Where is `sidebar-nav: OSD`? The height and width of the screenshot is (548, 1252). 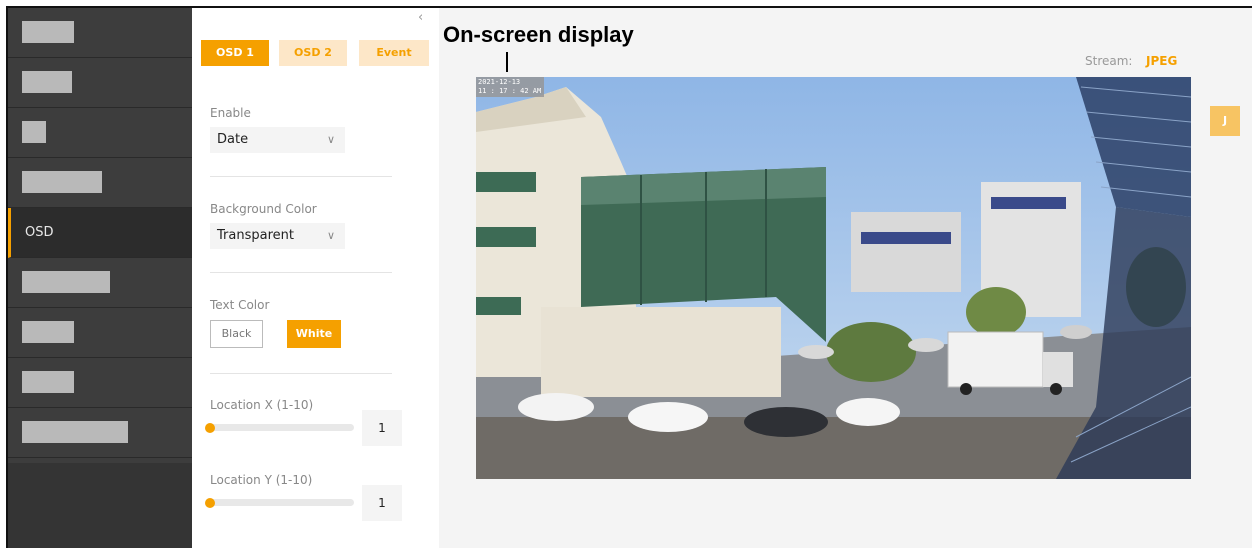 sidebar-nav: OSD is located at coordinates (100, 278).